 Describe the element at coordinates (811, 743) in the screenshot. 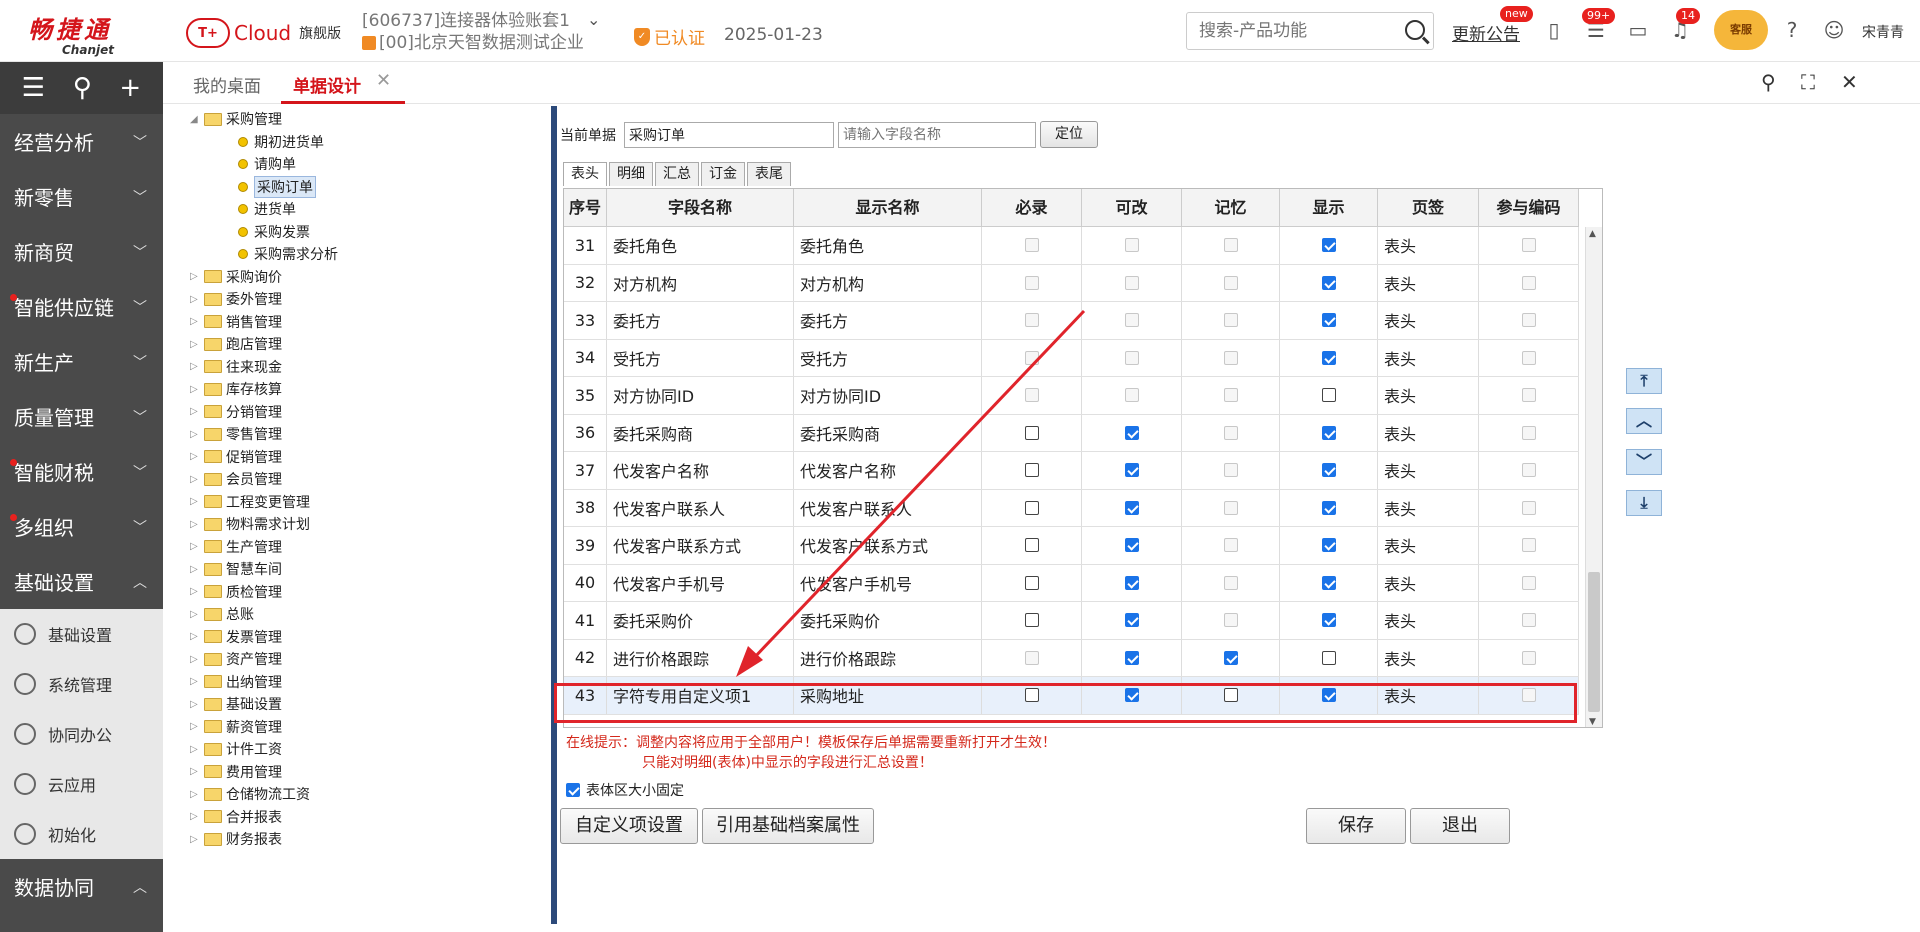

I see `tip-line-1: 在线提示：调整内容将应用于全部用户！模板保存后单据需要重新打开才生效！` at that location.